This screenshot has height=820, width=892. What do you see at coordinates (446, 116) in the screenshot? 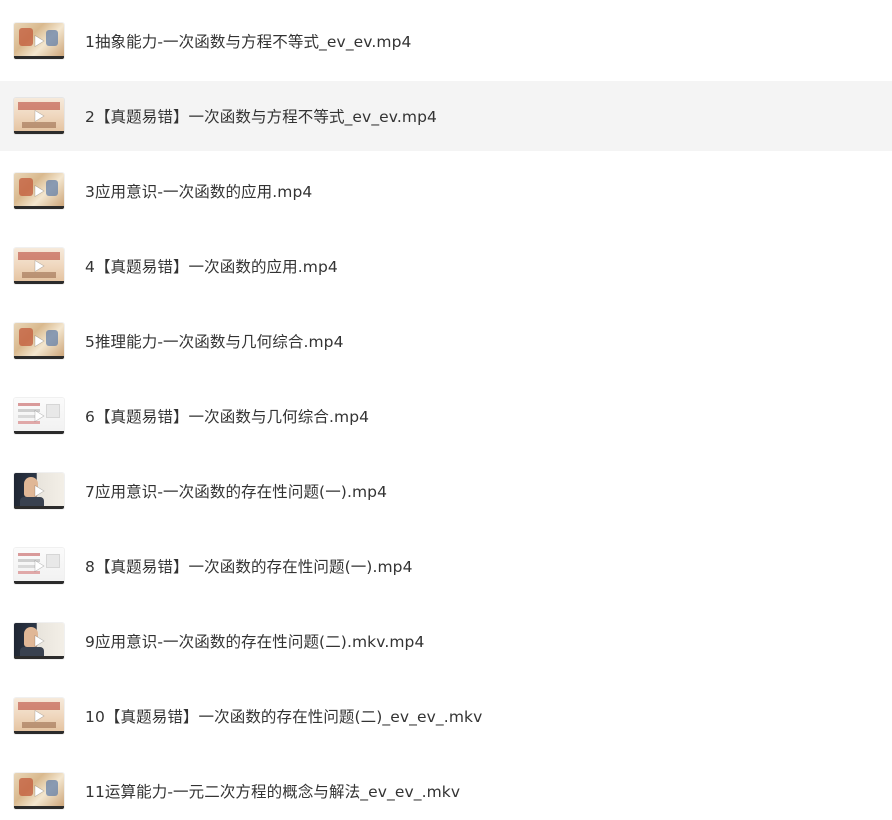
I see `file-row: 2【真题易错】一次函数与方程不等式_ev_ev.mp4` at bounding box center [446, 116].